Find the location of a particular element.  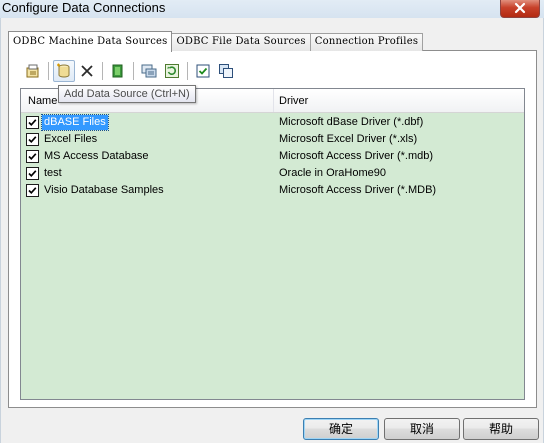

toolbar is located at coordinates (130, 71).